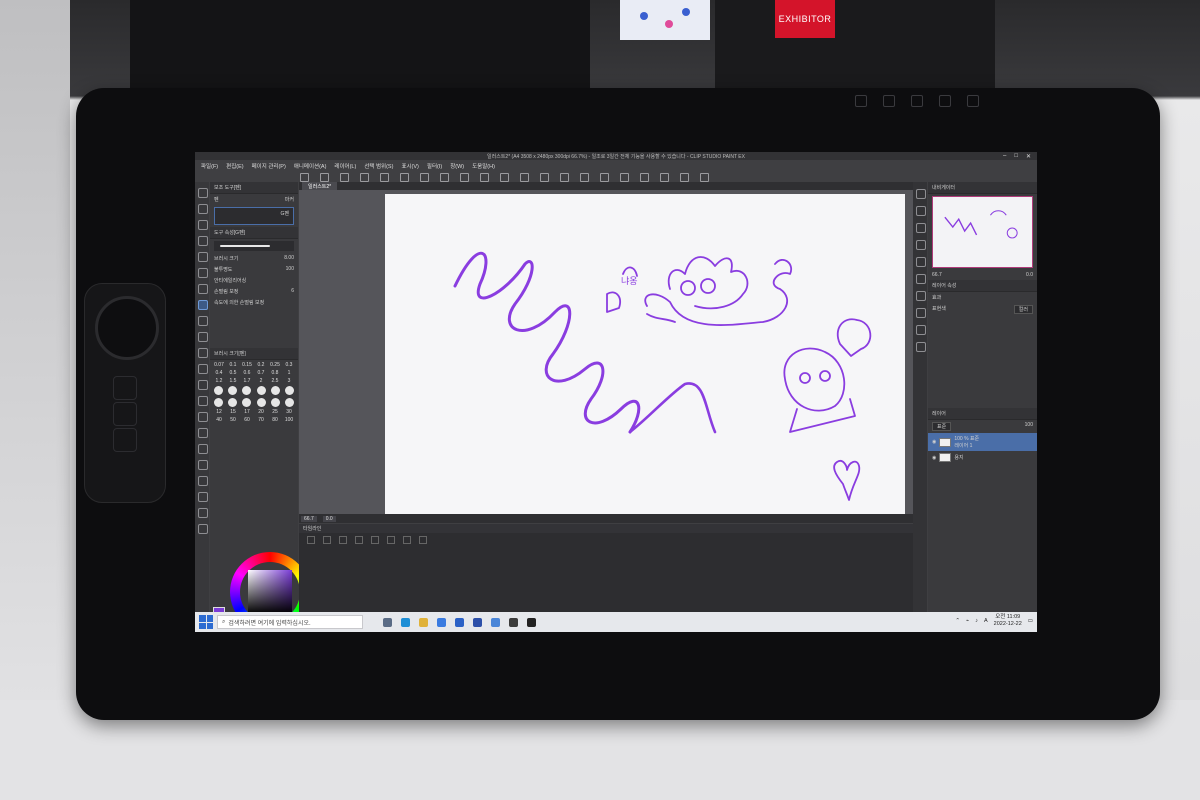 This screenshot has width=1200, height=800. I want to click on stabilization-row: 손떨림 보정 6, so click(254, 291).